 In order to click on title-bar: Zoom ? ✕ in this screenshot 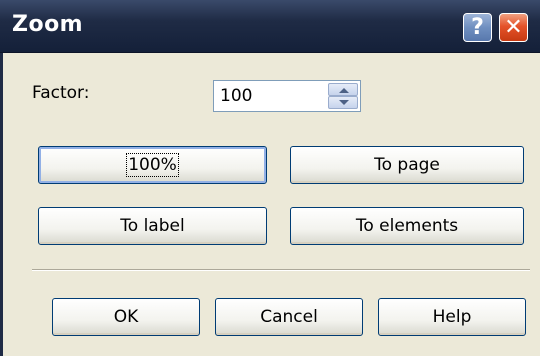, I will do `click(270, 26)`.